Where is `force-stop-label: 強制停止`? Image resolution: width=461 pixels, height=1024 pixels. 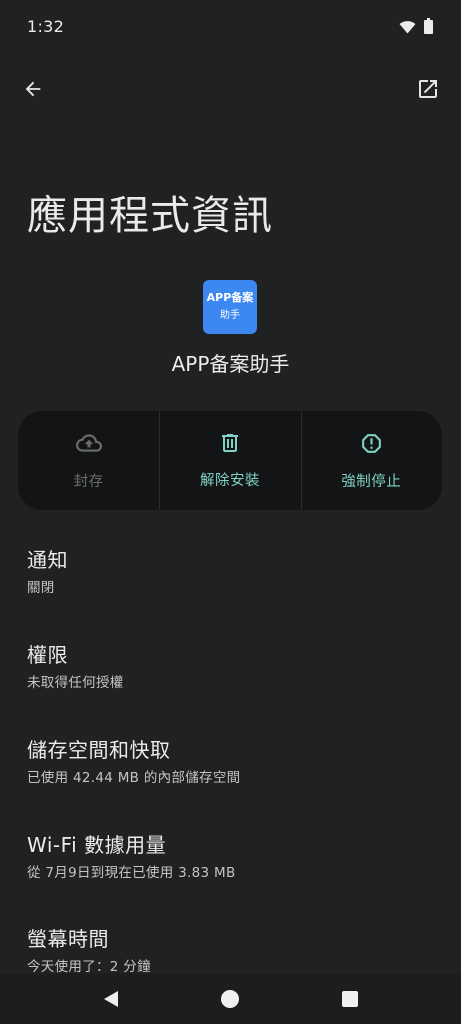 force-stop-label: 強制停止 is located at coordinates (371, 481).